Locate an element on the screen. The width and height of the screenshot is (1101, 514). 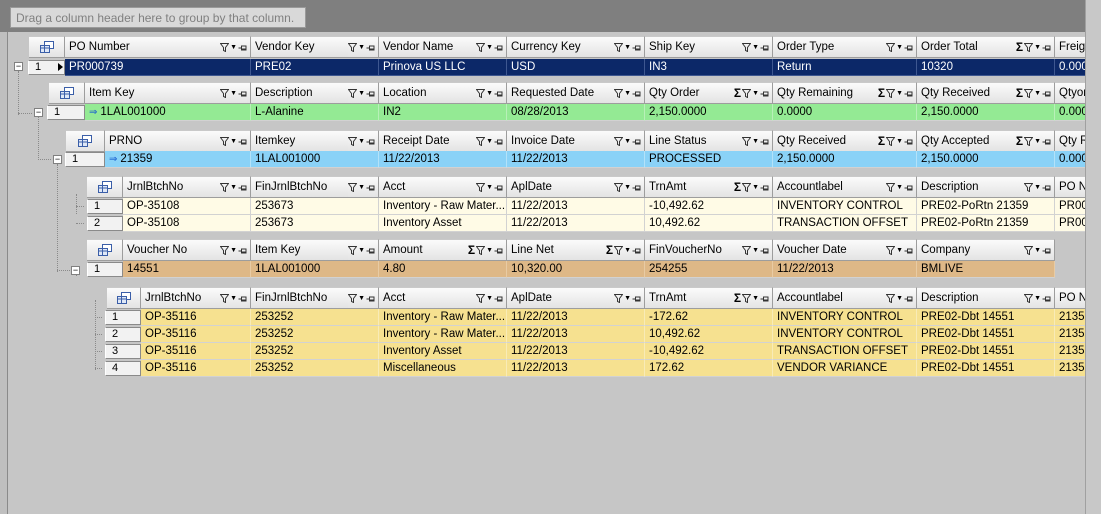
column-header: Qty Order Σ ▼ is located at coordinates (709, 93).